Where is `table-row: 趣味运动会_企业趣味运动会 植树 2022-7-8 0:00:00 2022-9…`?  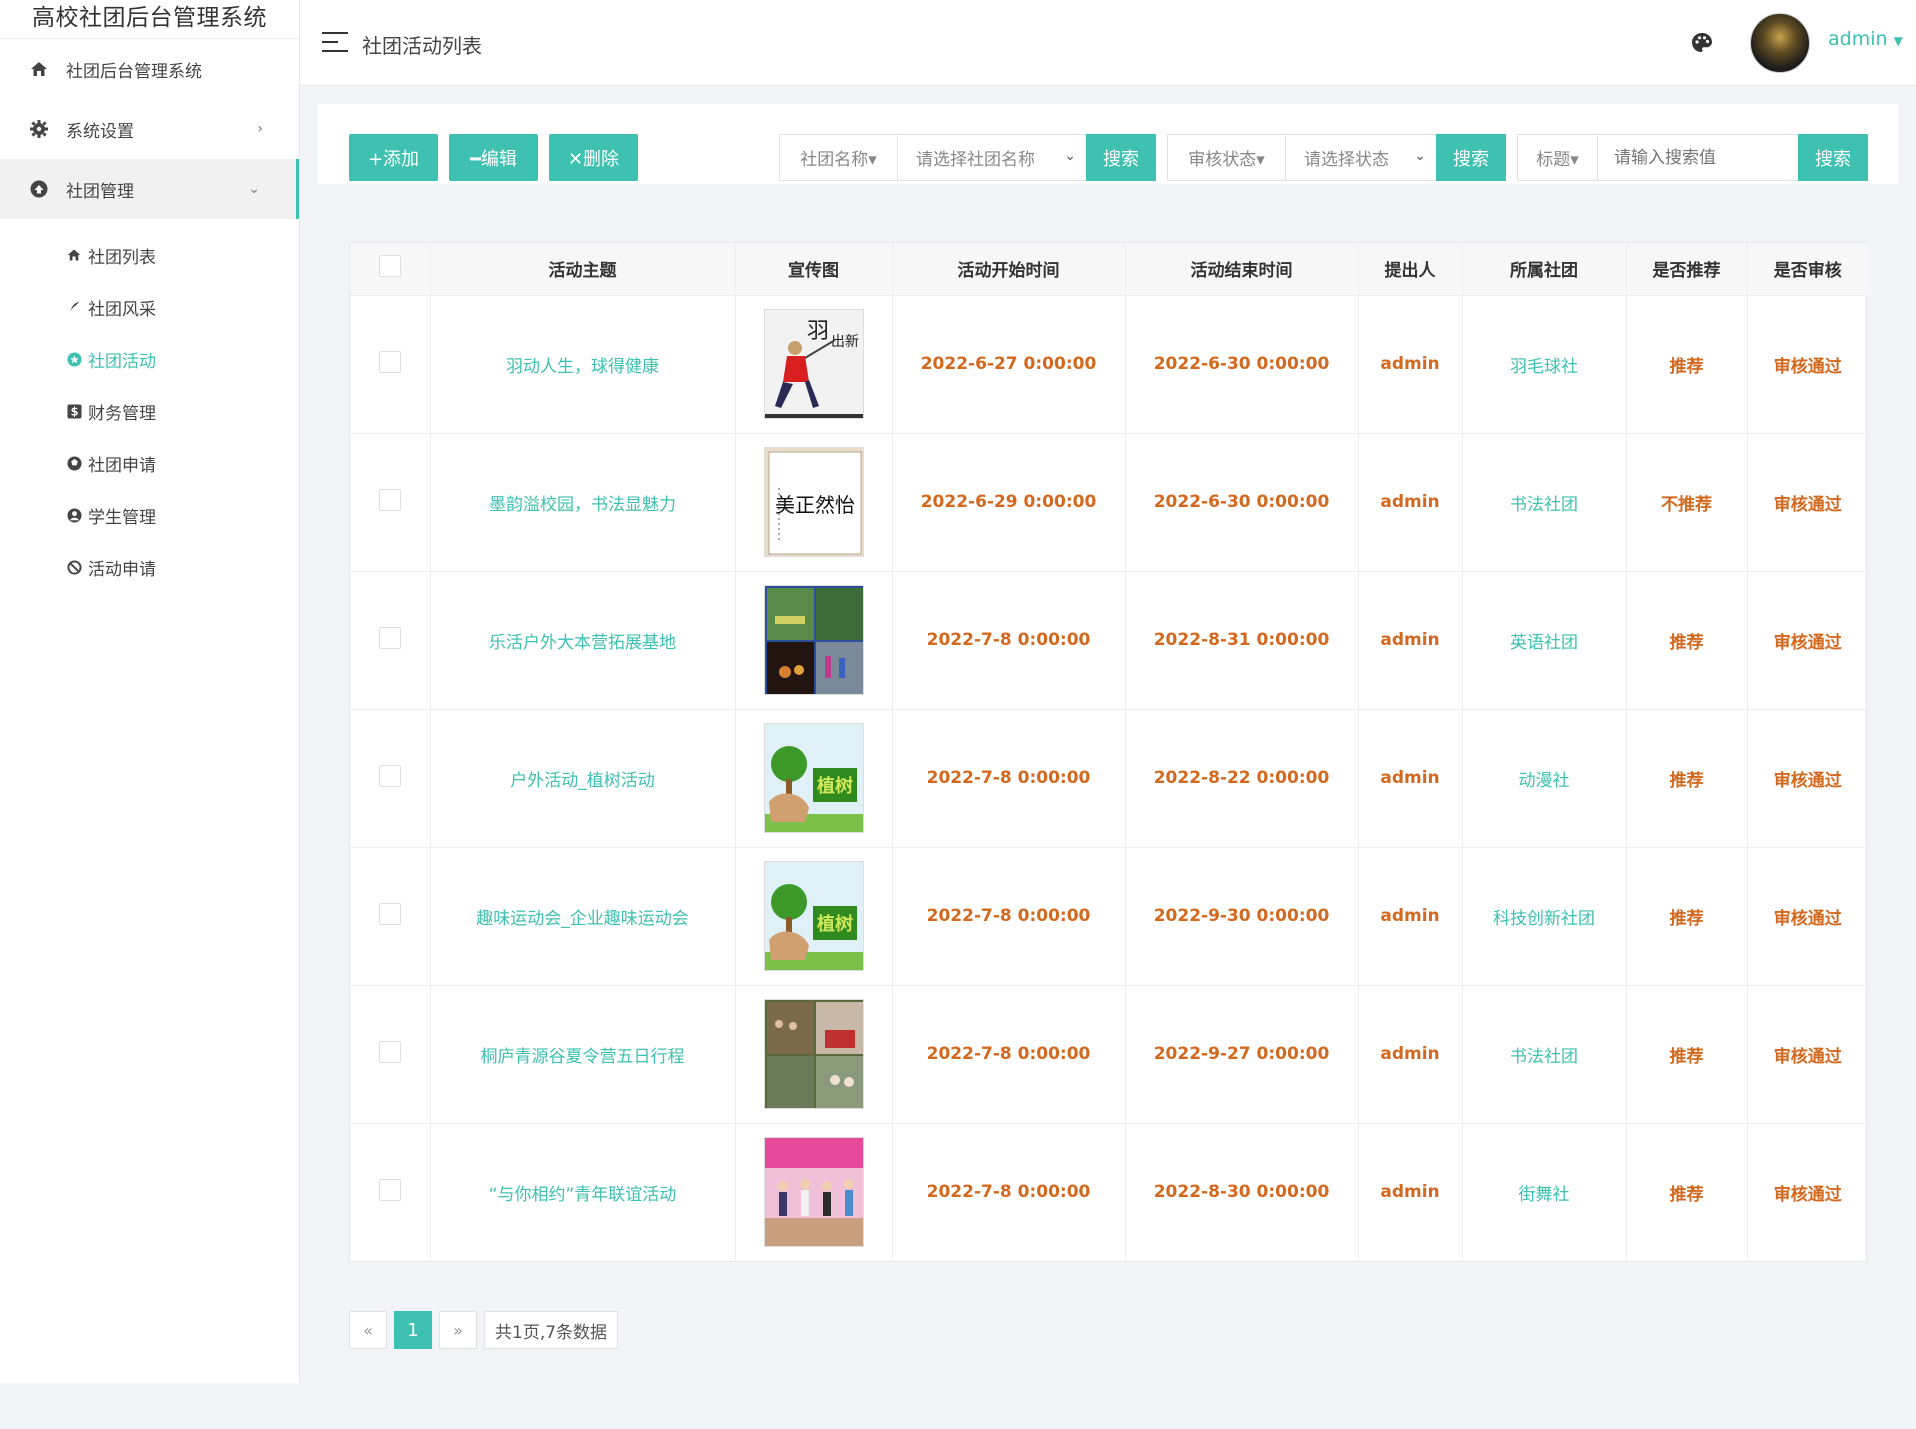
table-row: 趣味运动会_企业趣味运动会 植树 2022-7-8 0:00:00 2022-9… is located at coordinates (1109, 916).